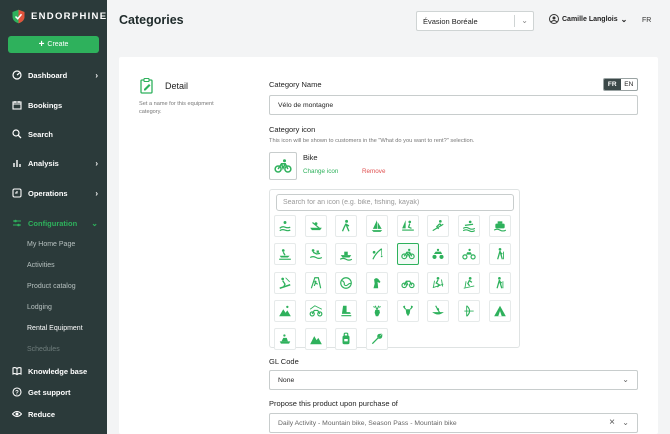 The width and height of the screenshot is (670, 434). I want to click on sidebar-item-bookings: Bookings, so click(57, 105).